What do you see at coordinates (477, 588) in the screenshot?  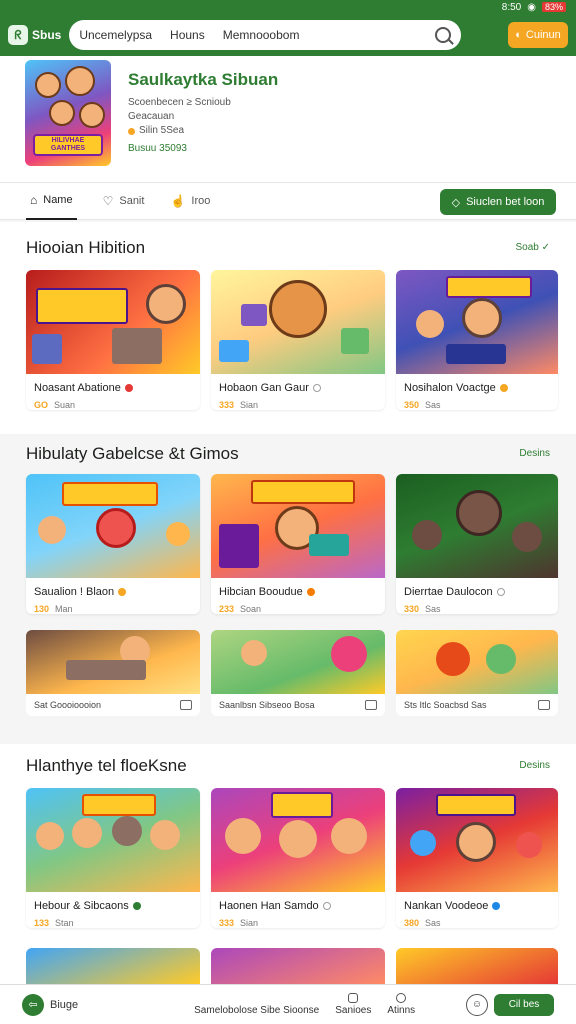 I see `game-name: Dierrtae Daulocon` at bounding box center [477, 588].